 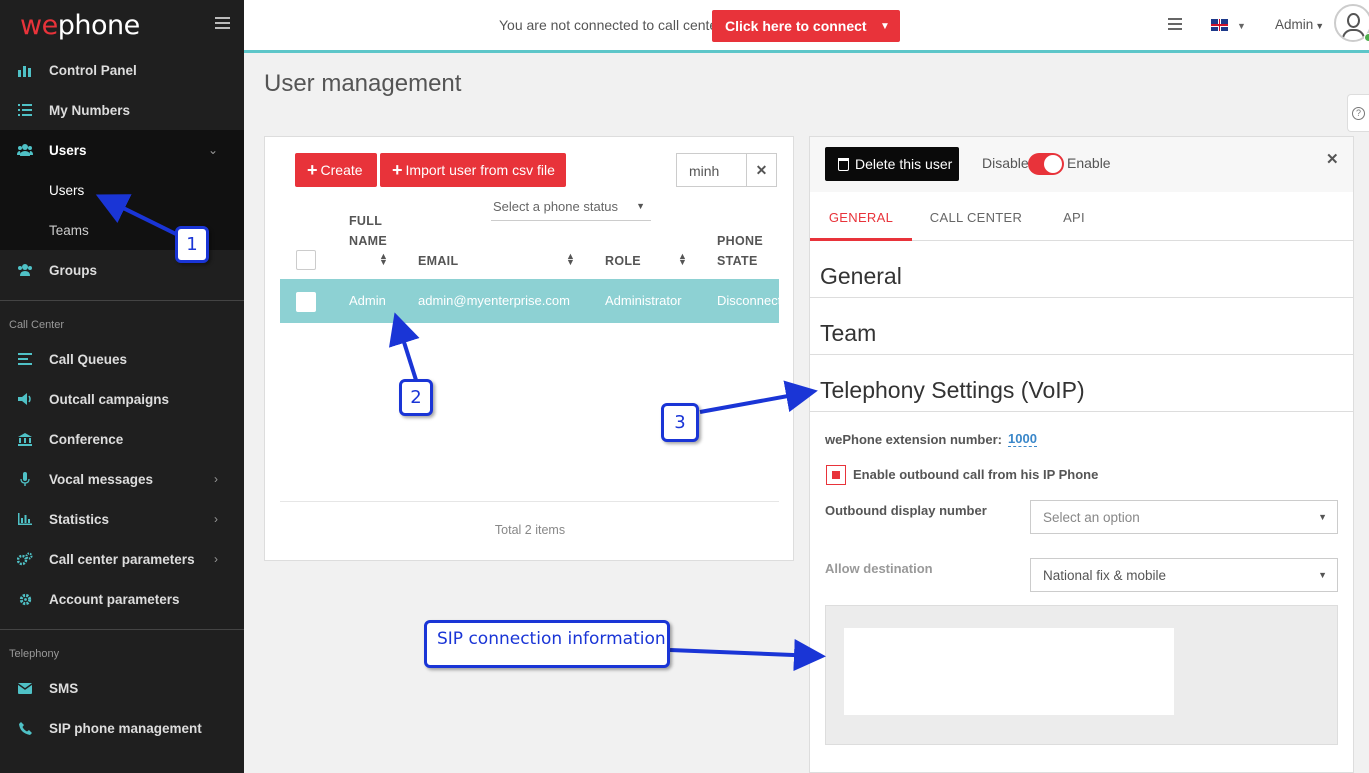 What do you see at coordinates (1081, 326) in the screenshot?
I see `section-team: Team` at bounding box center [1081, 326].